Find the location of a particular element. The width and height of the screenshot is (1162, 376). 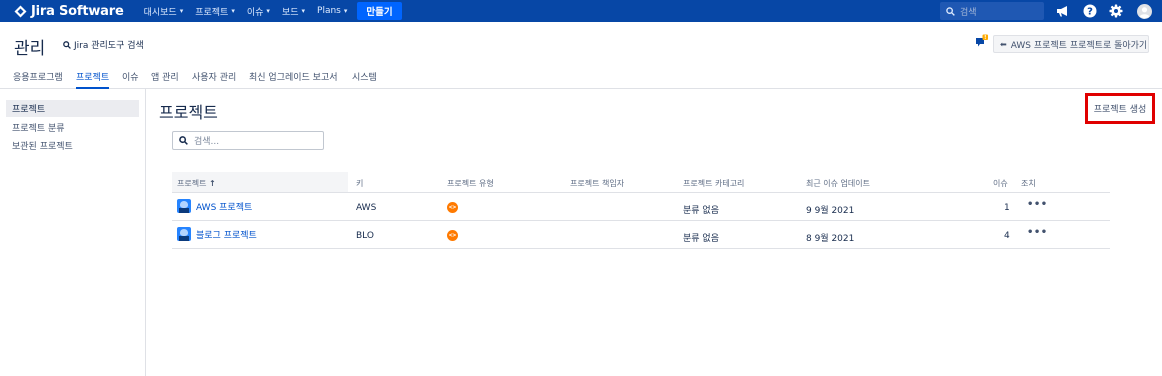

back-arrow-icon: ⬅ is located at coordinates (1003, 44).